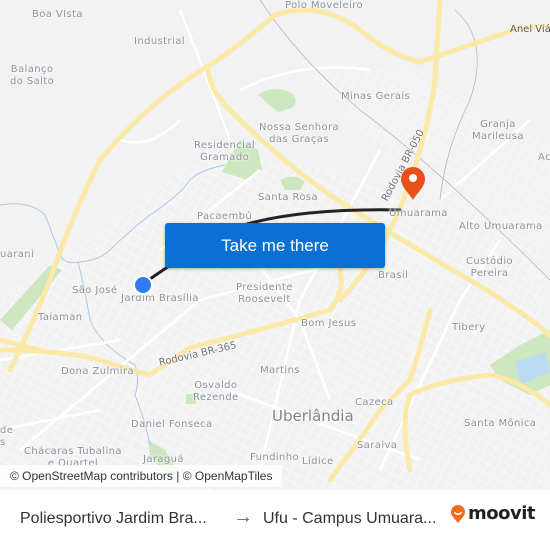 This screenshot has height=550, width=550. What do you see at coordinates (376, 96) in the screenshot?
I see `neighborhood-label: Minas Gerais` at bounding box center [376, 96].